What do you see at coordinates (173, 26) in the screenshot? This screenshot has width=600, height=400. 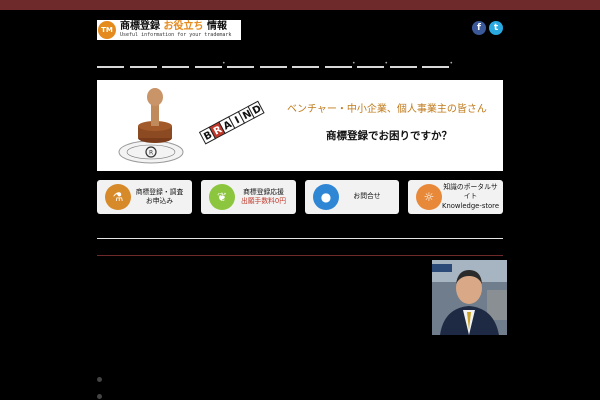 I see `logo-title: 商標登録 お役立ち 情報` at bounding box center [173, 26].